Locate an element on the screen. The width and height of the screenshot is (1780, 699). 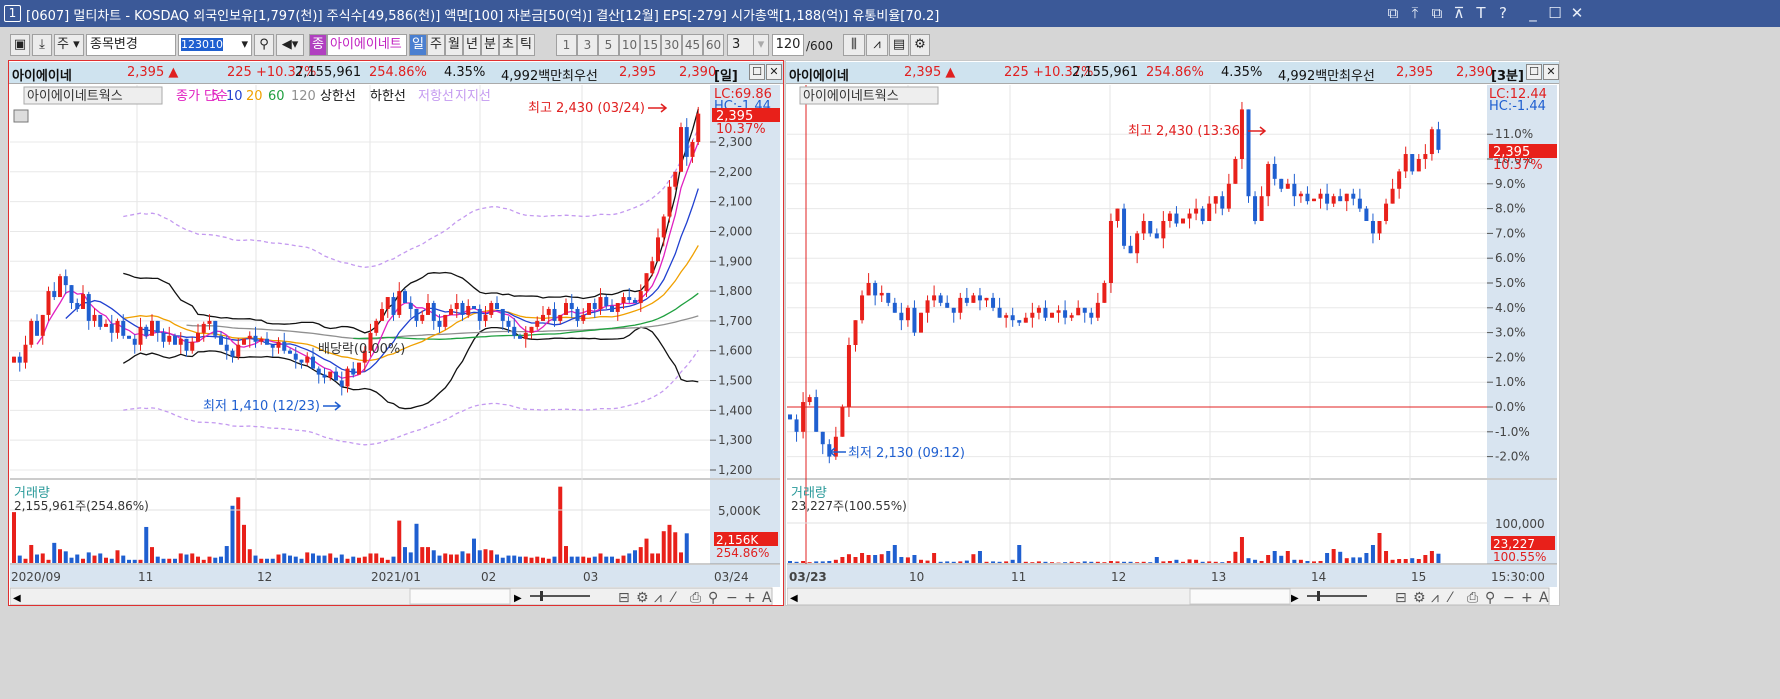
dividend-annotation: 배당락(0.00%) is located at coordinates (361, 349).